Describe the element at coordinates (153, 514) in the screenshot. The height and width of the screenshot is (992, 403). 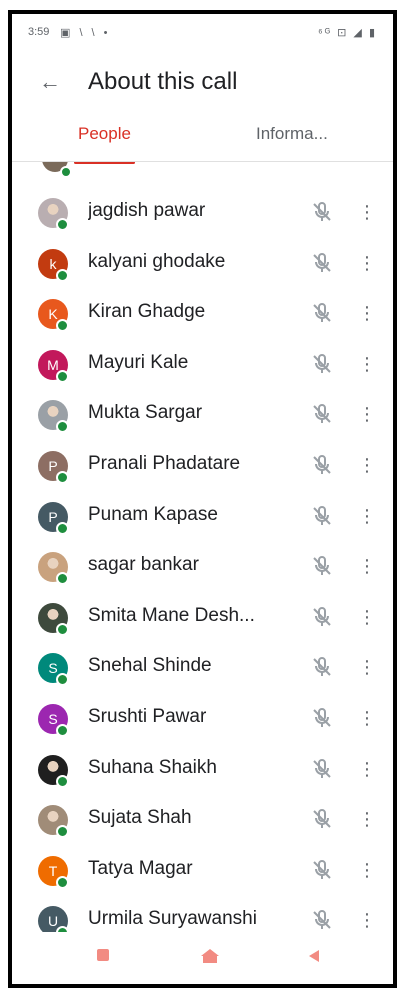
I see `participant-name: Punam Kapase` at that location.